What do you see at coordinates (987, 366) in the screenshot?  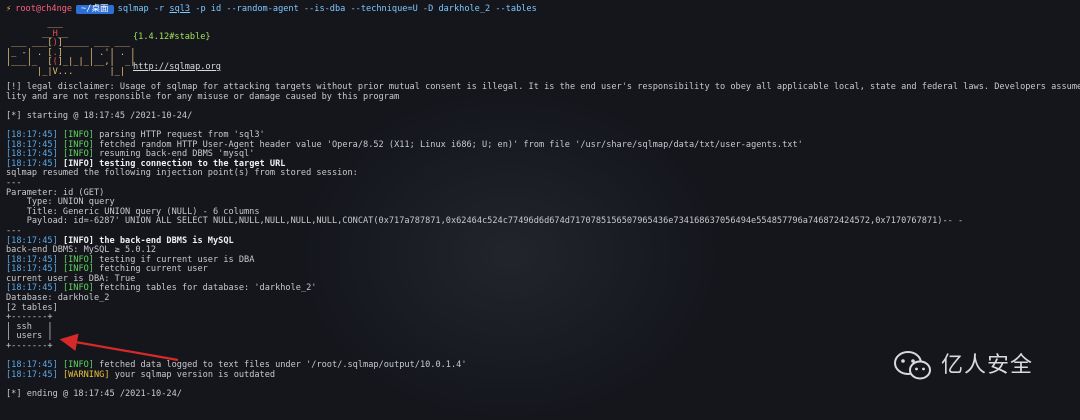 I see `watermark-text: 亿人安全` at bounding box center [987, 366].